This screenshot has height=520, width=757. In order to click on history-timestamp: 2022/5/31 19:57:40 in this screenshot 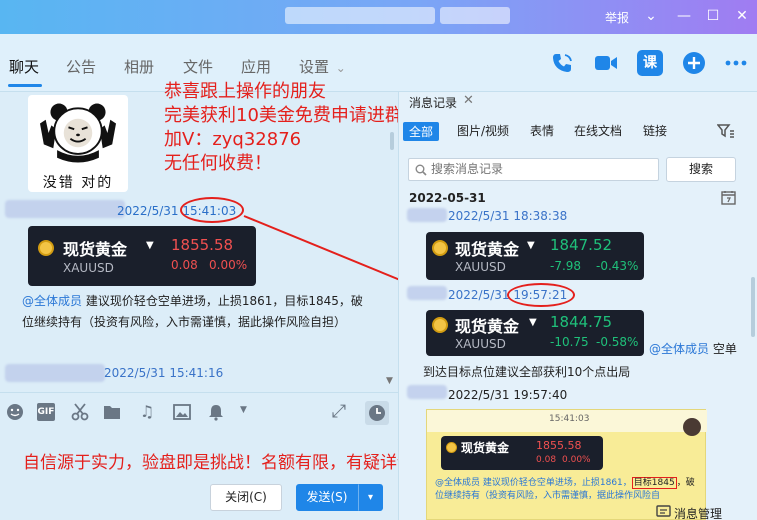, I will do `click(508, 395)`.